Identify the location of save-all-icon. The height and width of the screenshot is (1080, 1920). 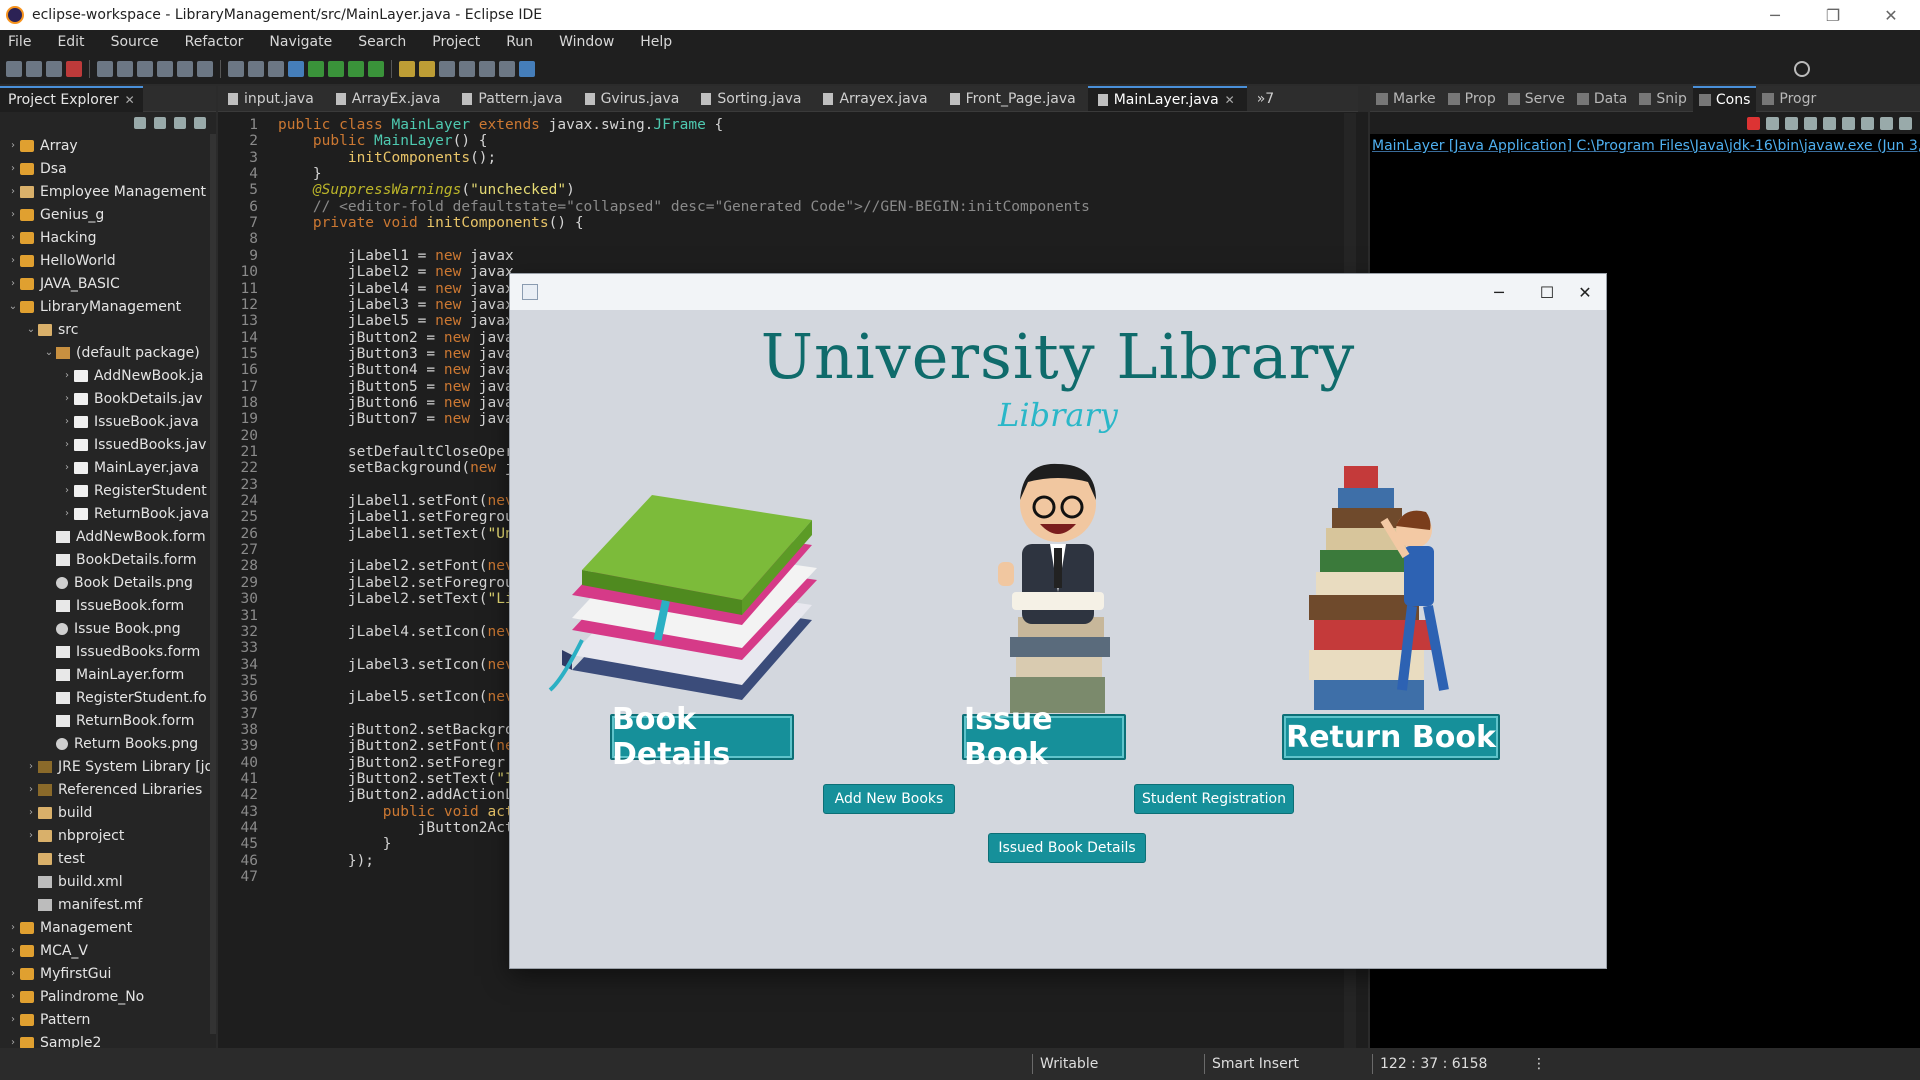
(54, 69).